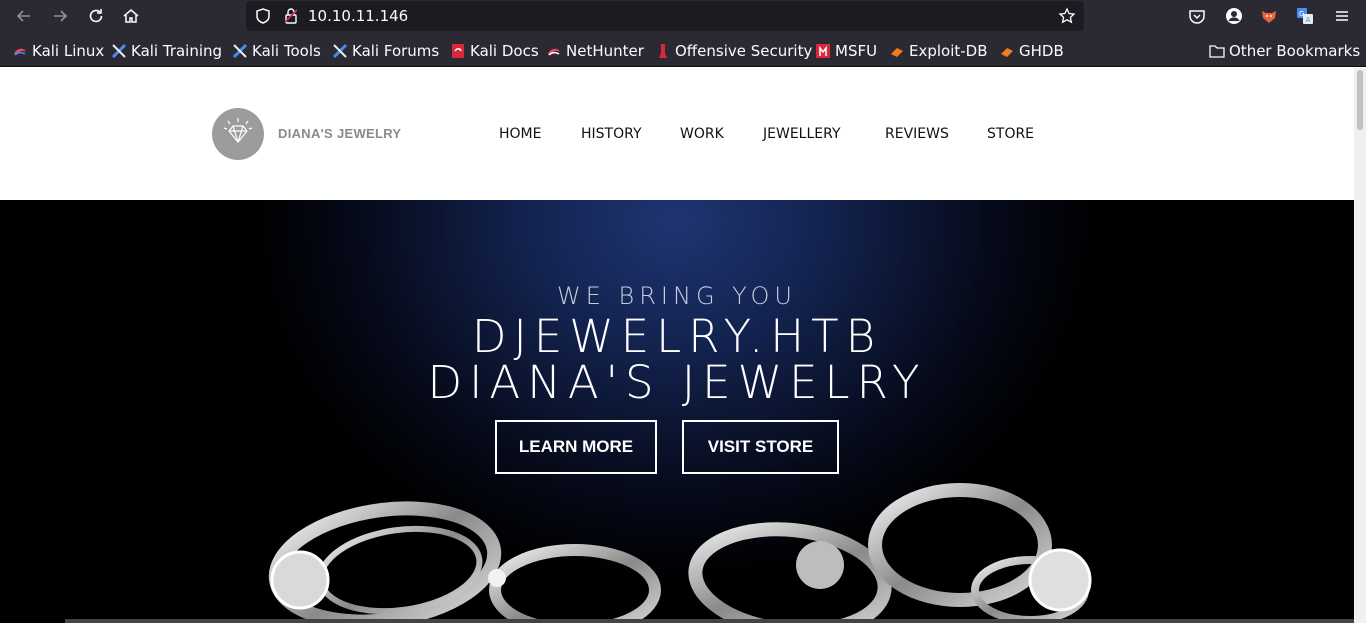 This screenshot has height=623, width=1366. Describe the element at coordinates (760, 447) in the screenshot. I see `visit-store-button: VISIT STORE` at that location.